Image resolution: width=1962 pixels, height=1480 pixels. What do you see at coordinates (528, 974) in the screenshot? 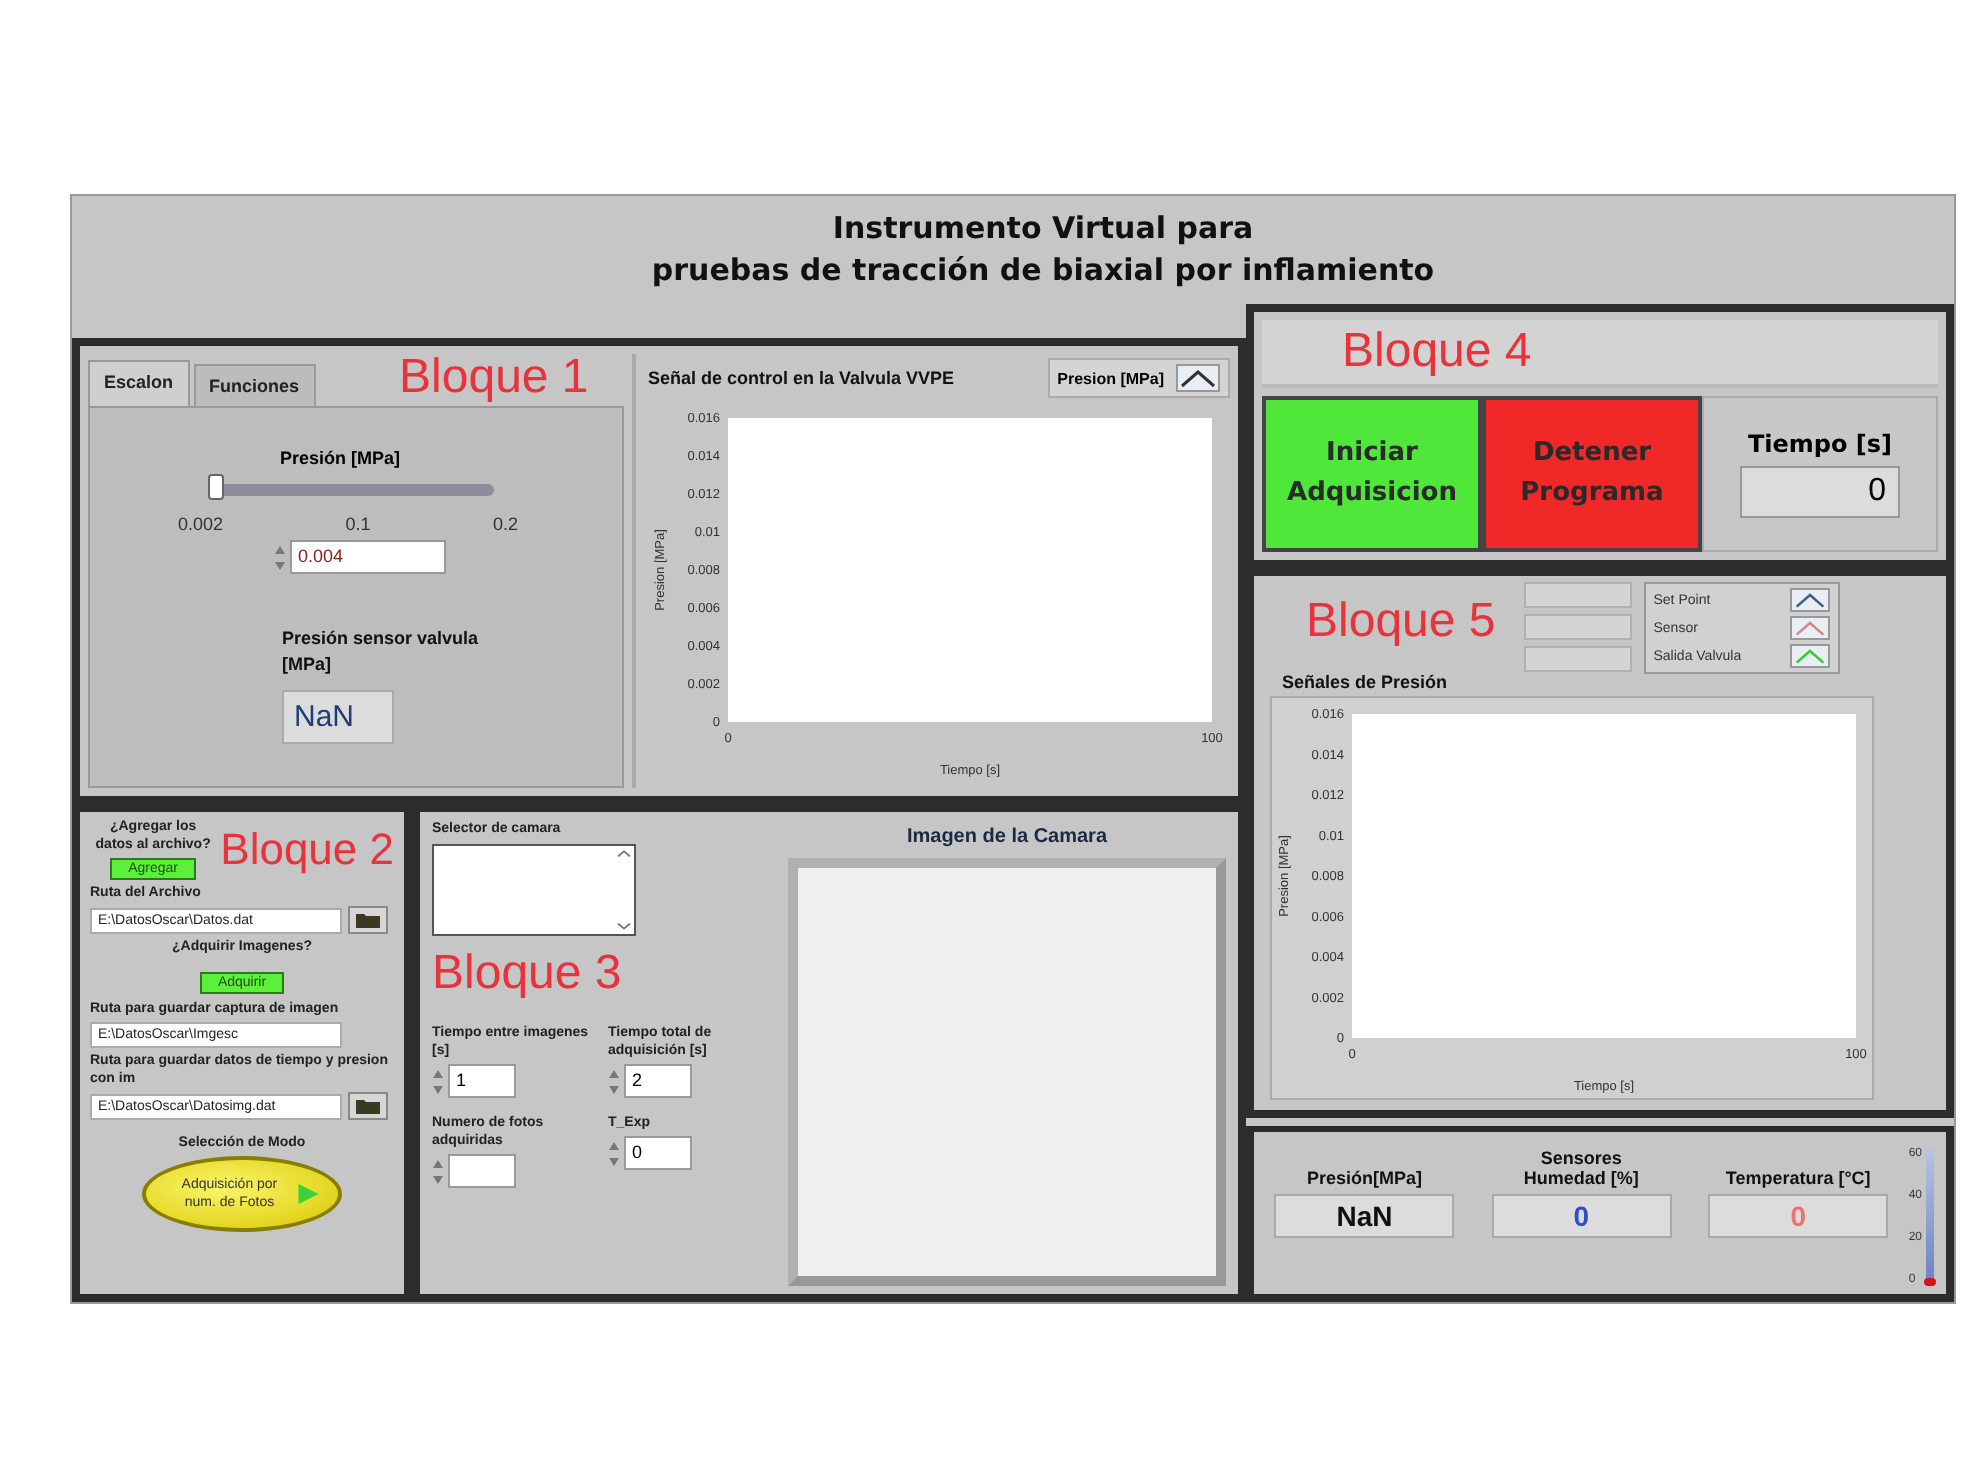
I see `block-label: Bloque 3` at bounding box center [528, 974].